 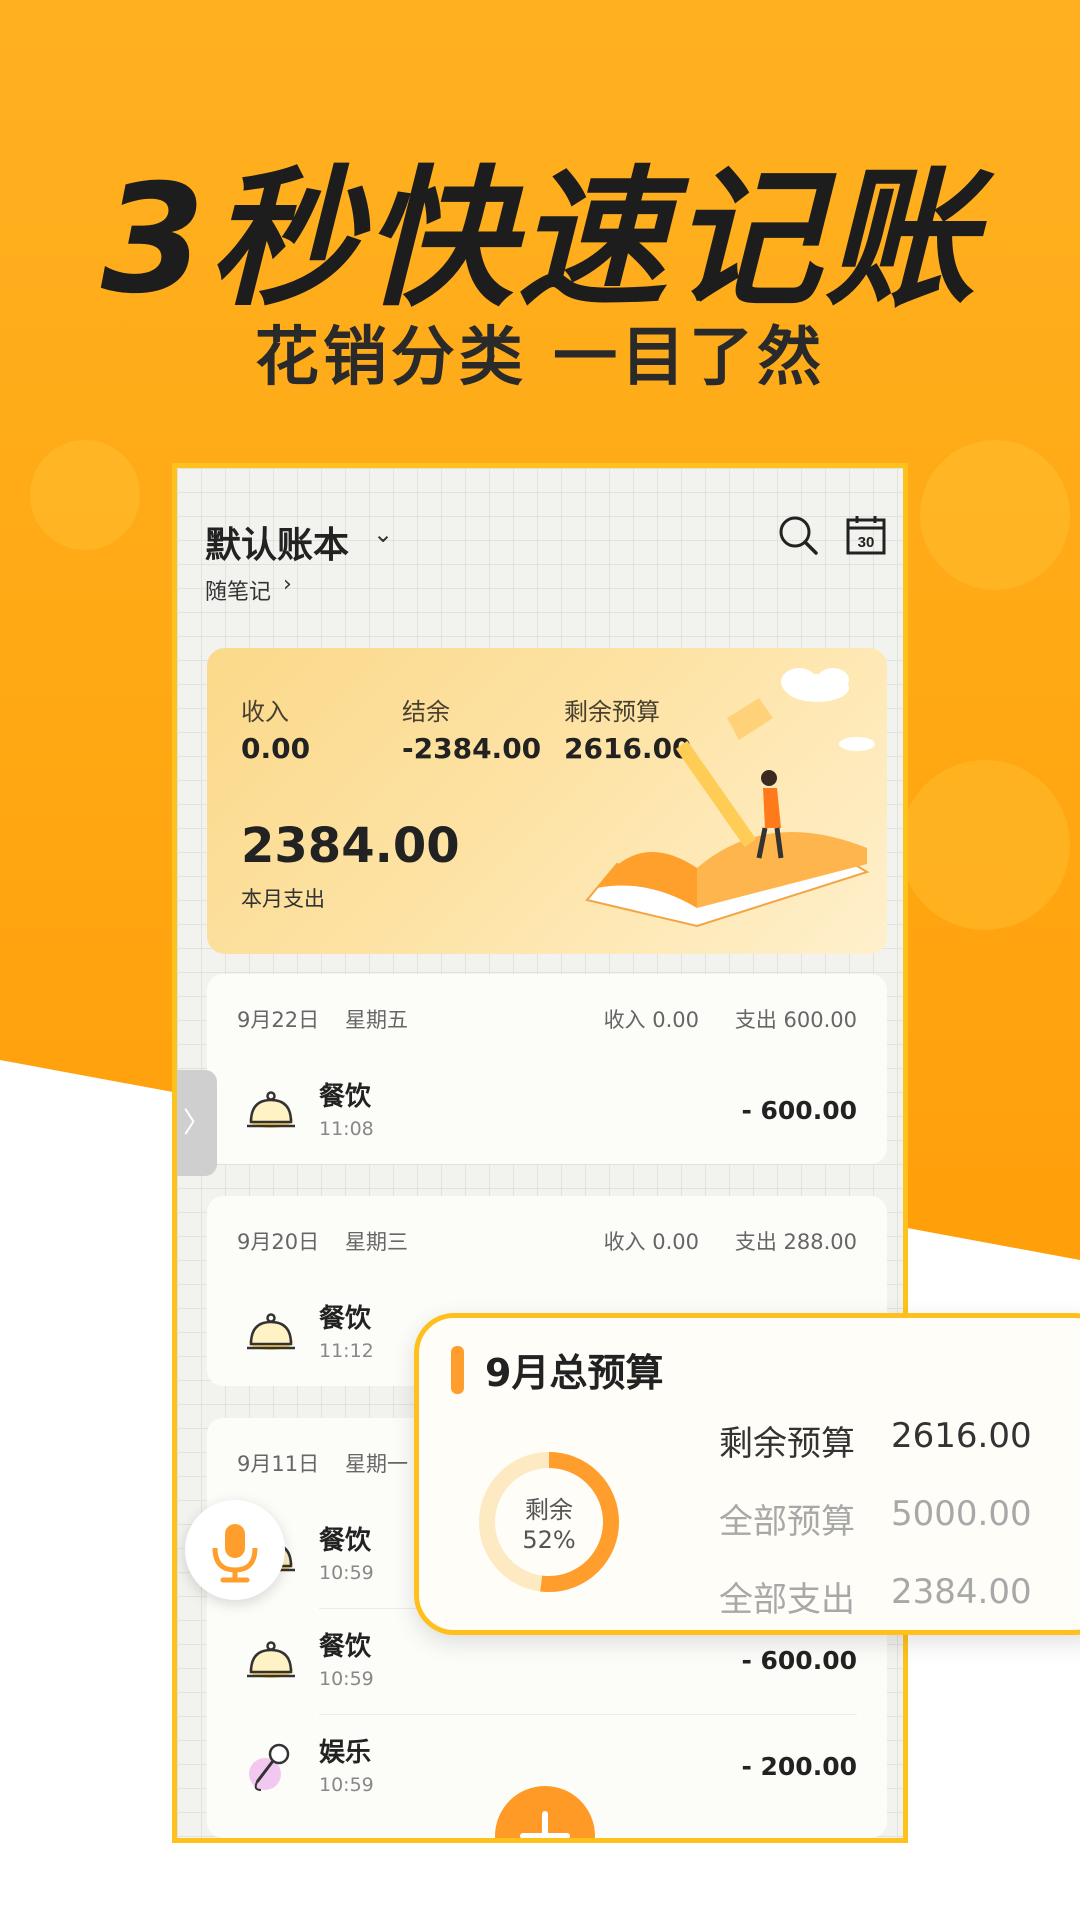 I want to click on donut-percent: 52%, so click(x=549, y=1540).